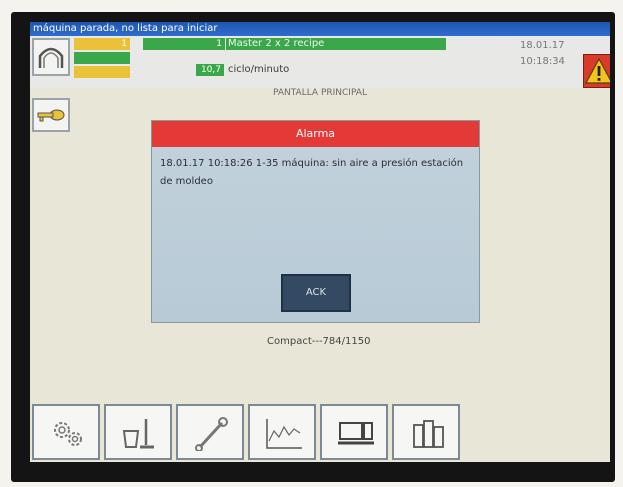 This screenshot has width=623, height=487. What do you see at coordinates (102, 44) in the screenshot?
I see `counter-1: 1` at bounding box center [102, 44].